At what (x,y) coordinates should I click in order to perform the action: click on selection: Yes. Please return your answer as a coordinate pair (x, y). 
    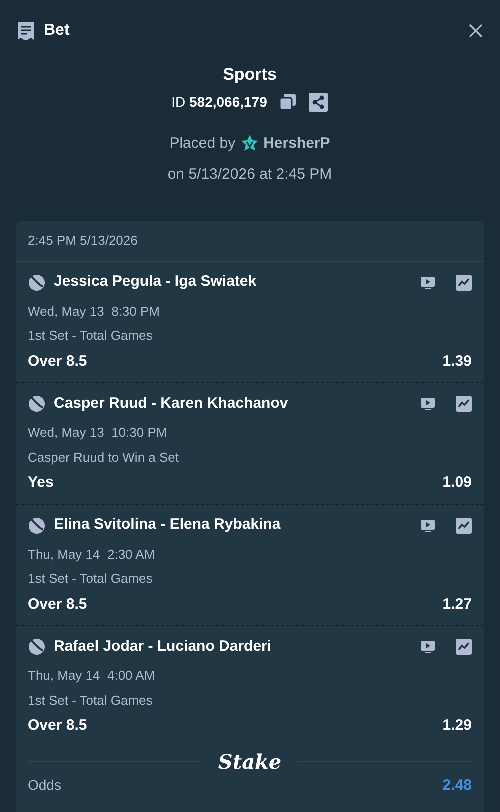
    Looking at the image, I should click on (41, 483).